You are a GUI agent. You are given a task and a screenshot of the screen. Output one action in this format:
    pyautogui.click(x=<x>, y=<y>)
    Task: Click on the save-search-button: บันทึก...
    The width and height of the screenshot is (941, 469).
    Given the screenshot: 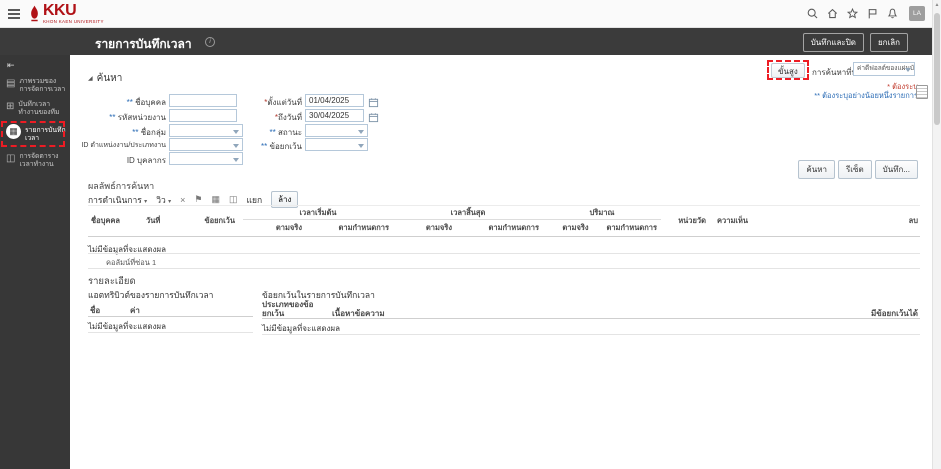 What is the action you would take?
    pyautogui.click(x=896, y=169)
    